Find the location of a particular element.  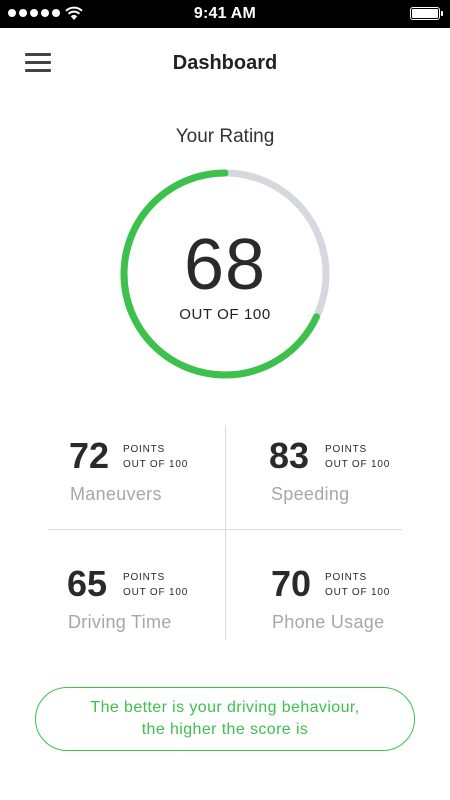

rating-value: 68 is located at coordinates (225, 265).